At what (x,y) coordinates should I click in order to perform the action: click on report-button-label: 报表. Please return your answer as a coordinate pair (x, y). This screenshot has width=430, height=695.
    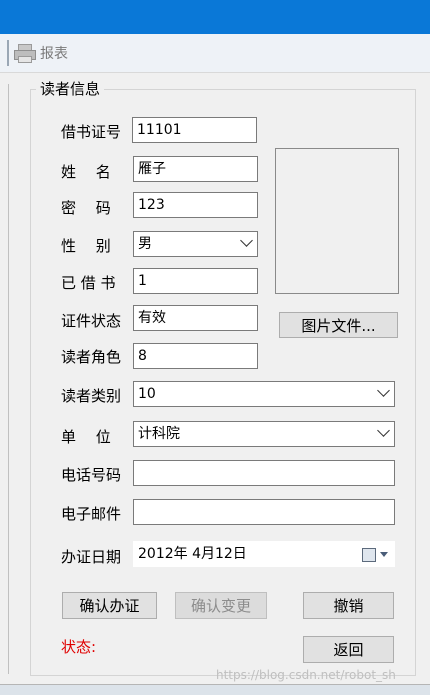
    Looking at the image, I should click on (54, 54).